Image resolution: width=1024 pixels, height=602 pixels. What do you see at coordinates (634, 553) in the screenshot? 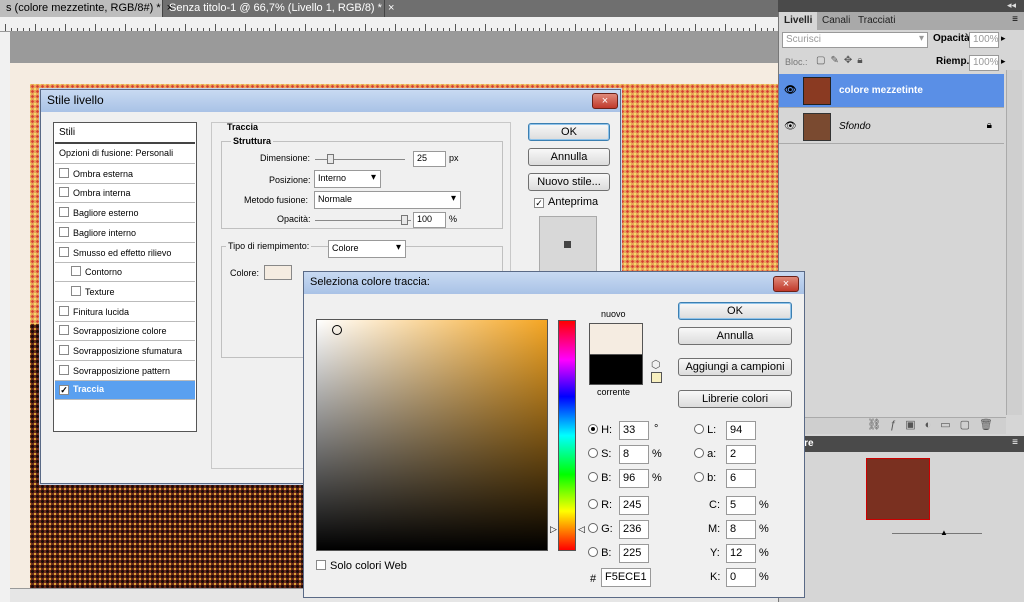
I see `blue-input: 225` at bounding box center [634, 553].